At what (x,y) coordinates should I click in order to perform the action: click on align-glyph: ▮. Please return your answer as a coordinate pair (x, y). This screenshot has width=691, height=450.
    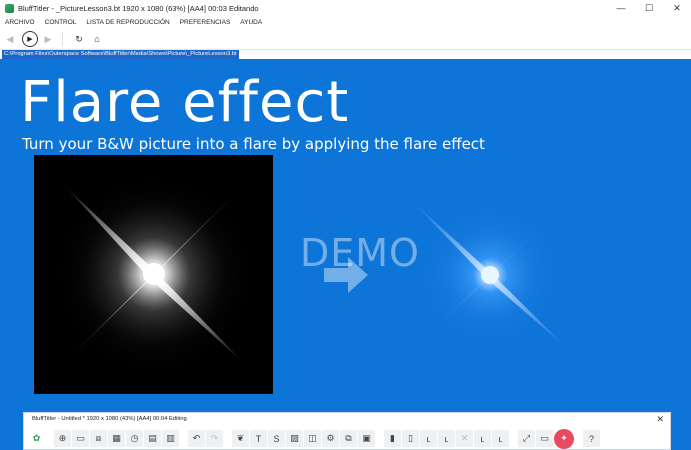
    Looking at the image, I should click on (392, 438).